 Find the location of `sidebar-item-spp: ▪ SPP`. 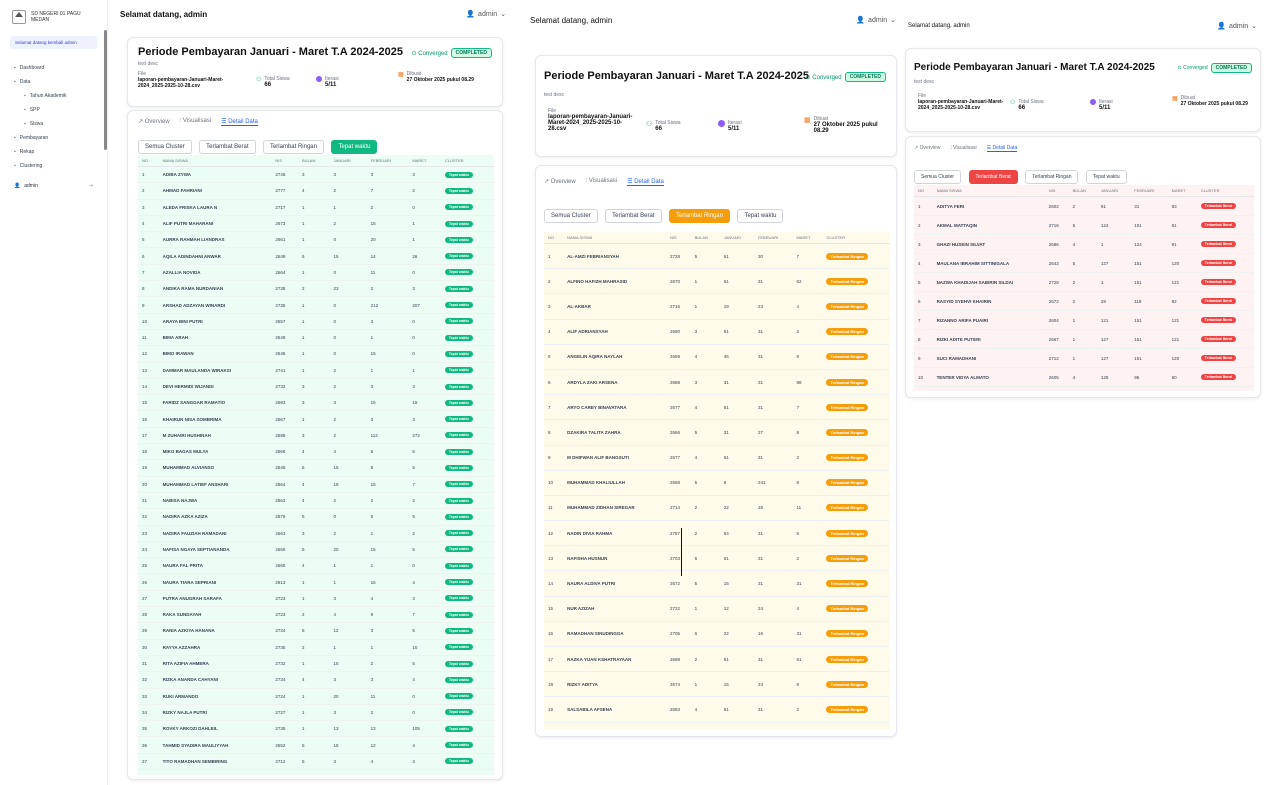

sidebar-item-spp: ▪ SPP is located at coordinates (53, 110).